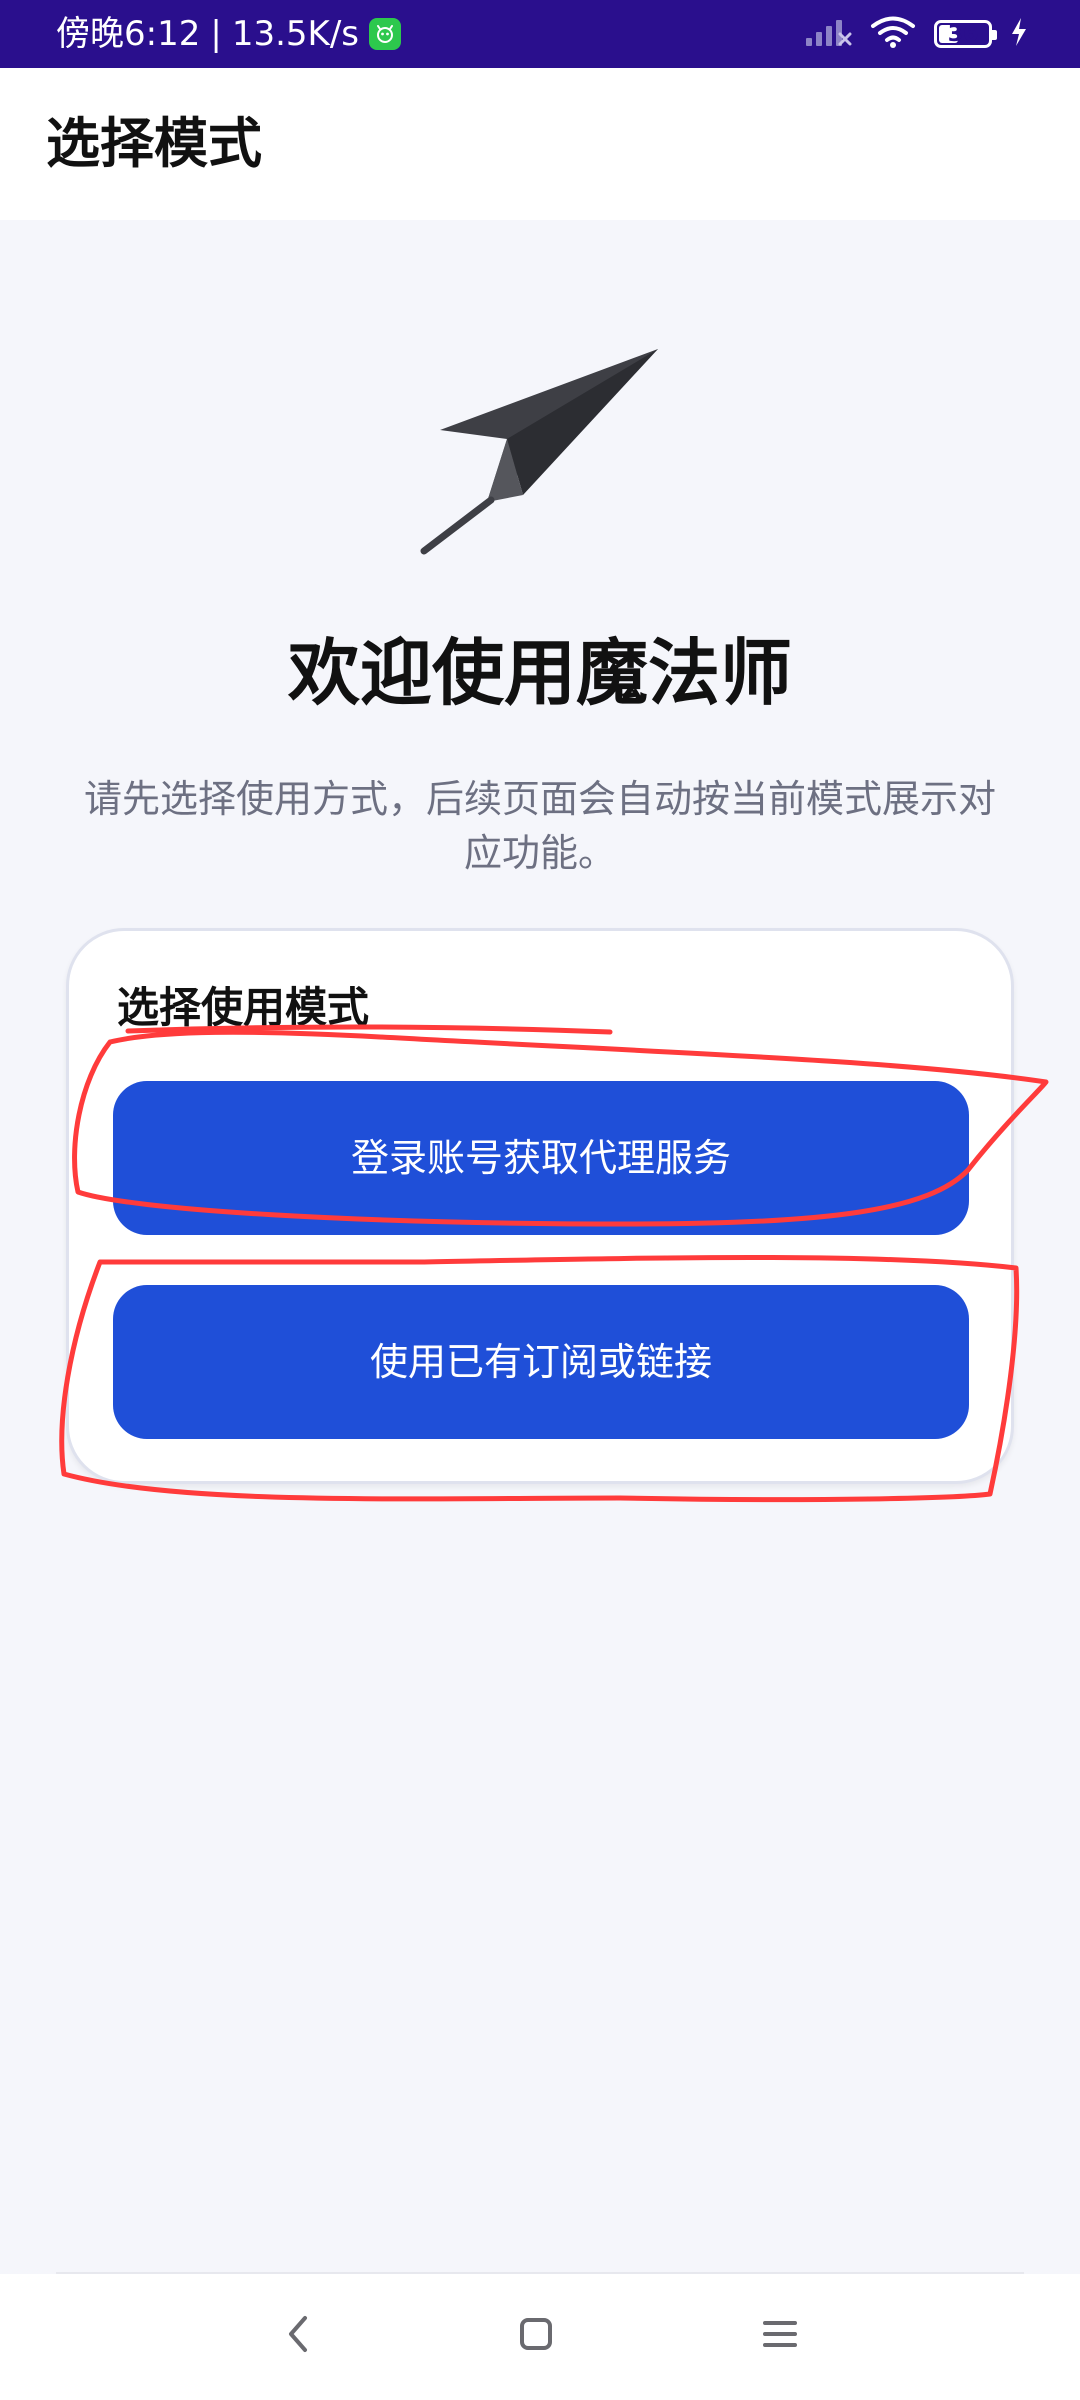 The width and height of the screenshot is (1080, 2400). I want to click on status-right: 36, so click(916, 34).